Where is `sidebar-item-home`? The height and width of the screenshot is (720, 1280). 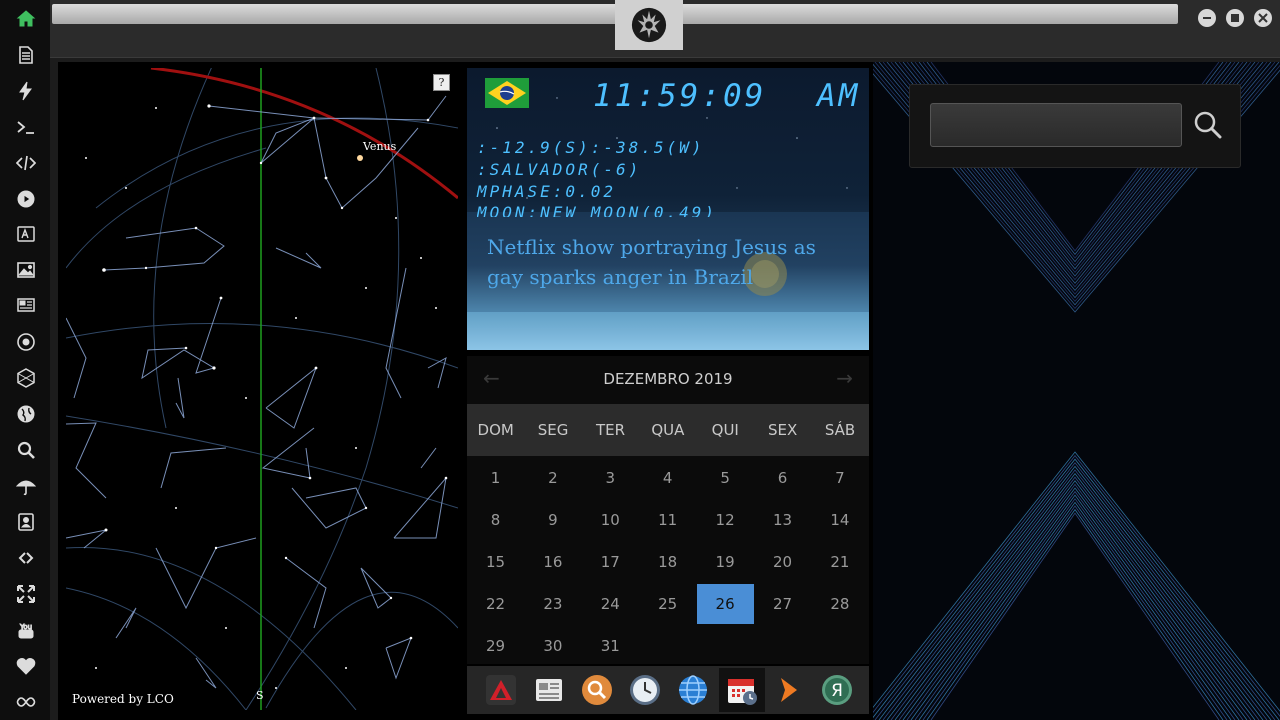
sidebar-item-home is located at coordinates (26, 19).